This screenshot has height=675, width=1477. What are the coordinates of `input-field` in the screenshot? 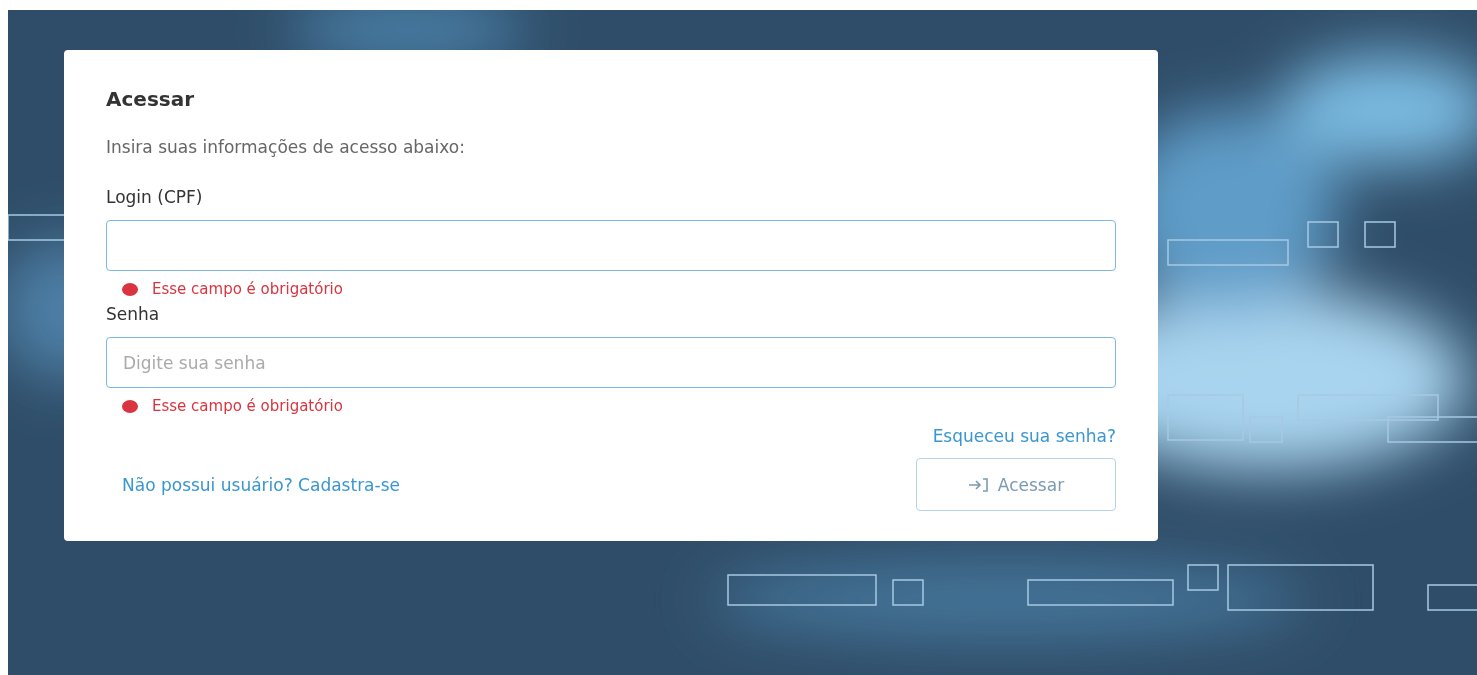 It's located at (611, 245).